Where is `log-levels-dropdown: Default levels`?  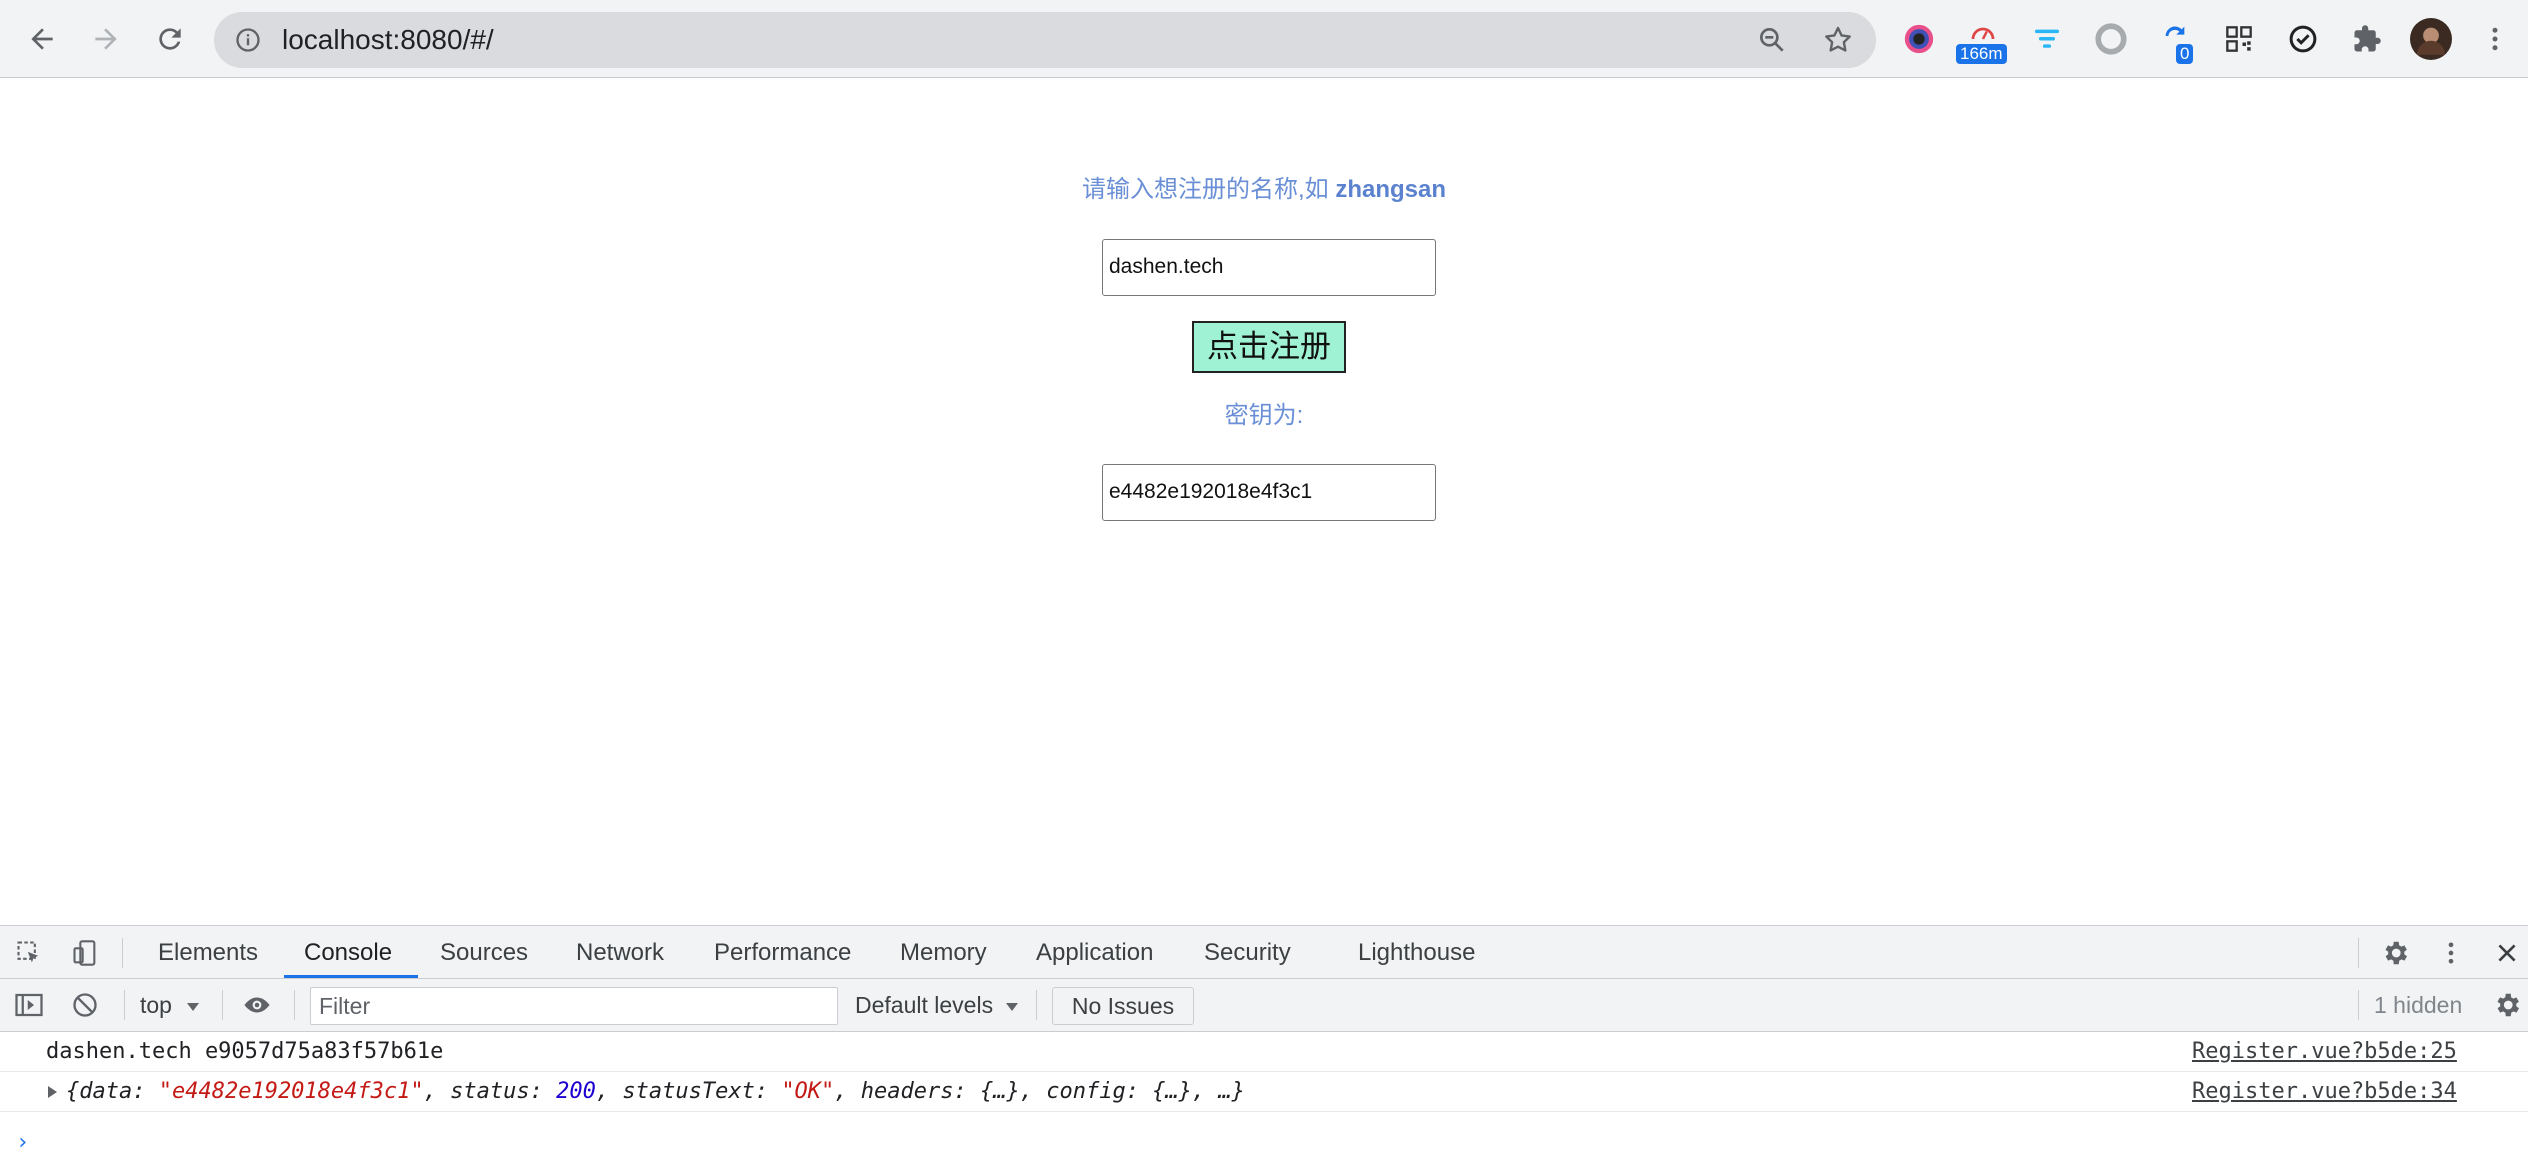 log-levels-dropdown: Default levels is located at coordinates (937, 1005).